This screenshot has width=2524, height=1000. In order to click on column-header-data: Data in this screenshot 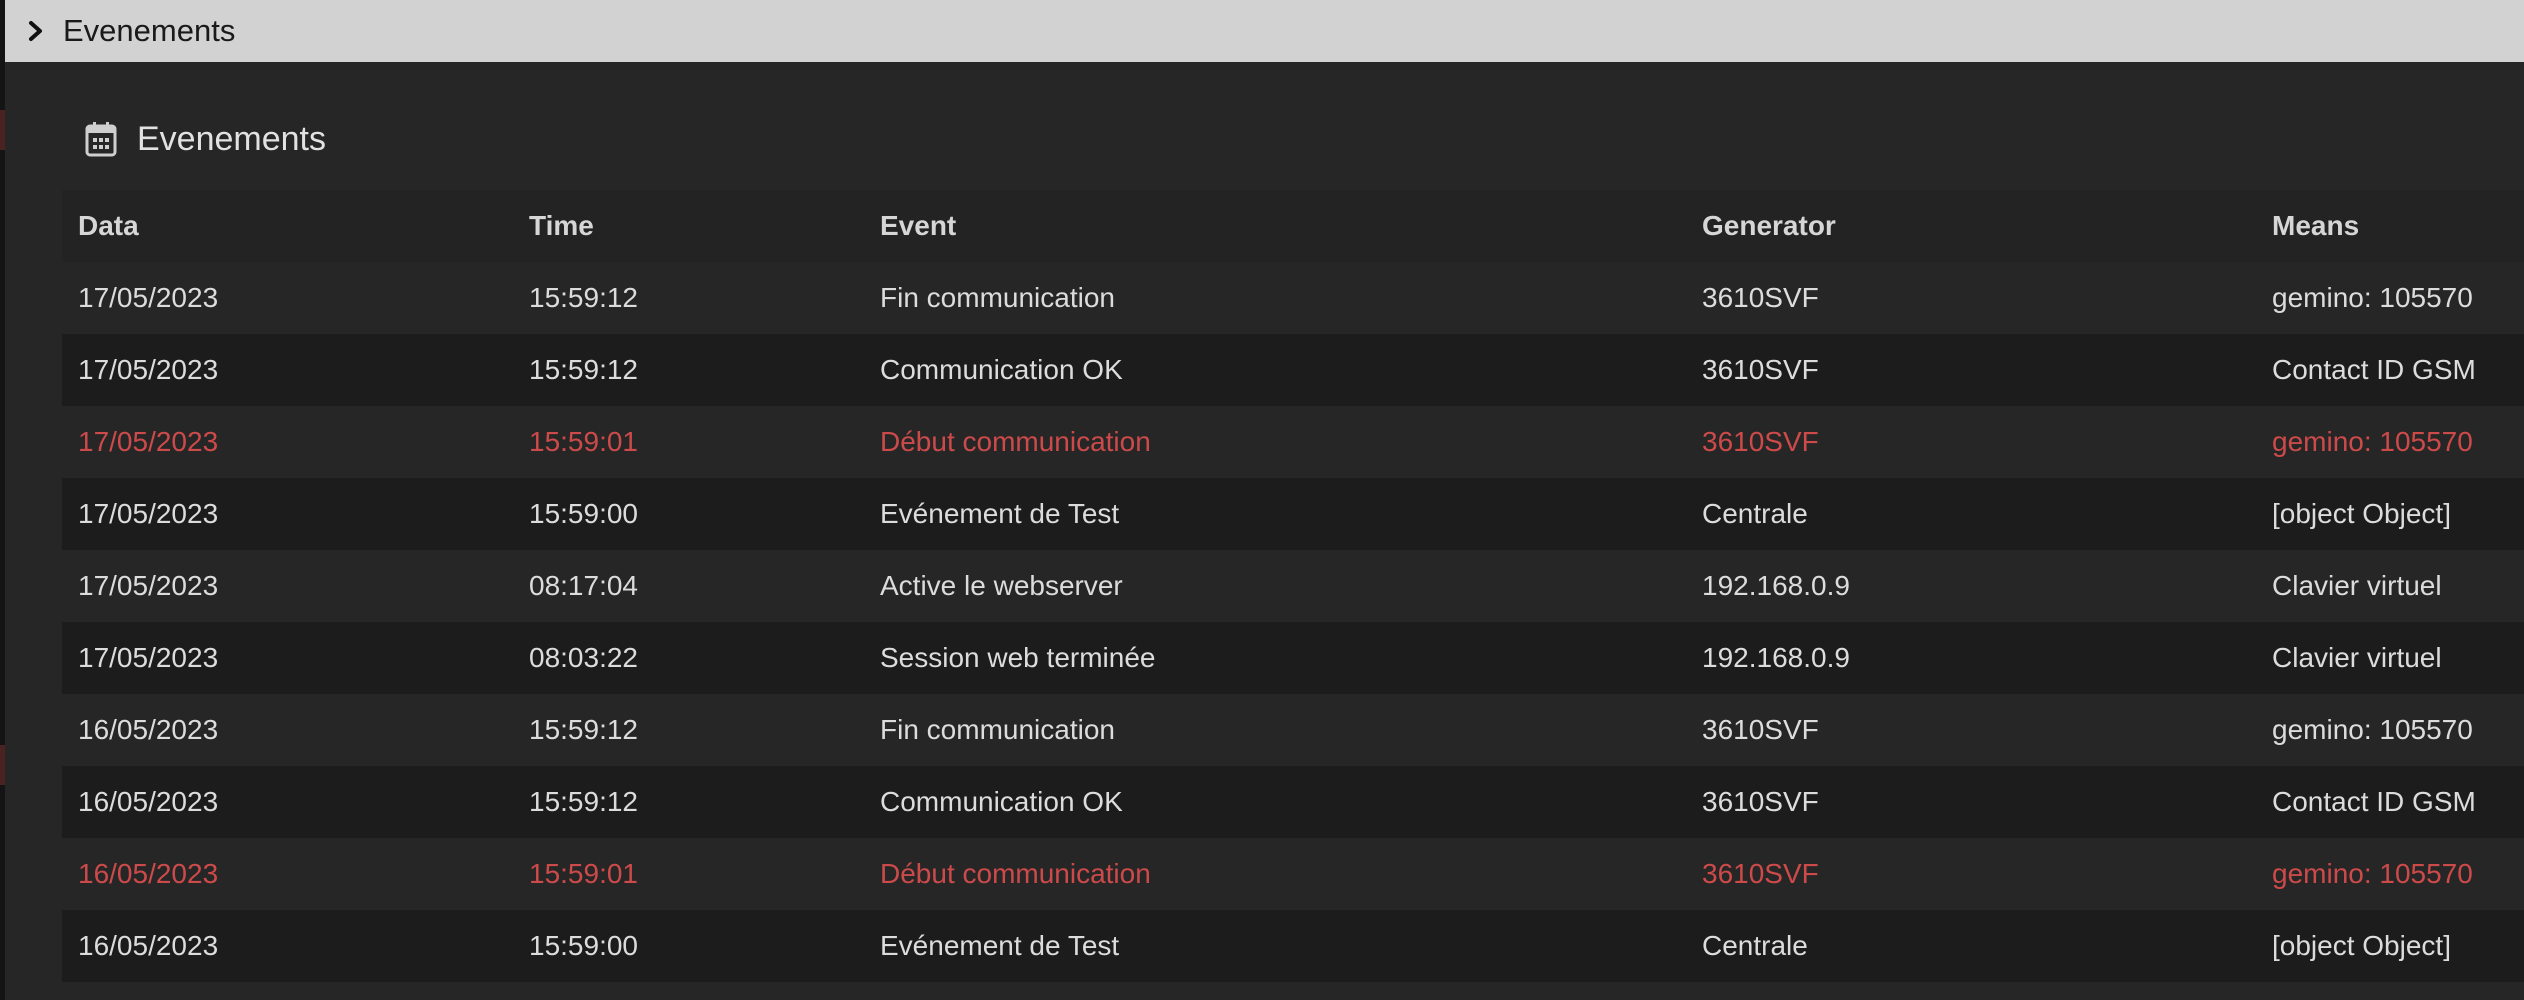, I will do `click(108, 226)`.